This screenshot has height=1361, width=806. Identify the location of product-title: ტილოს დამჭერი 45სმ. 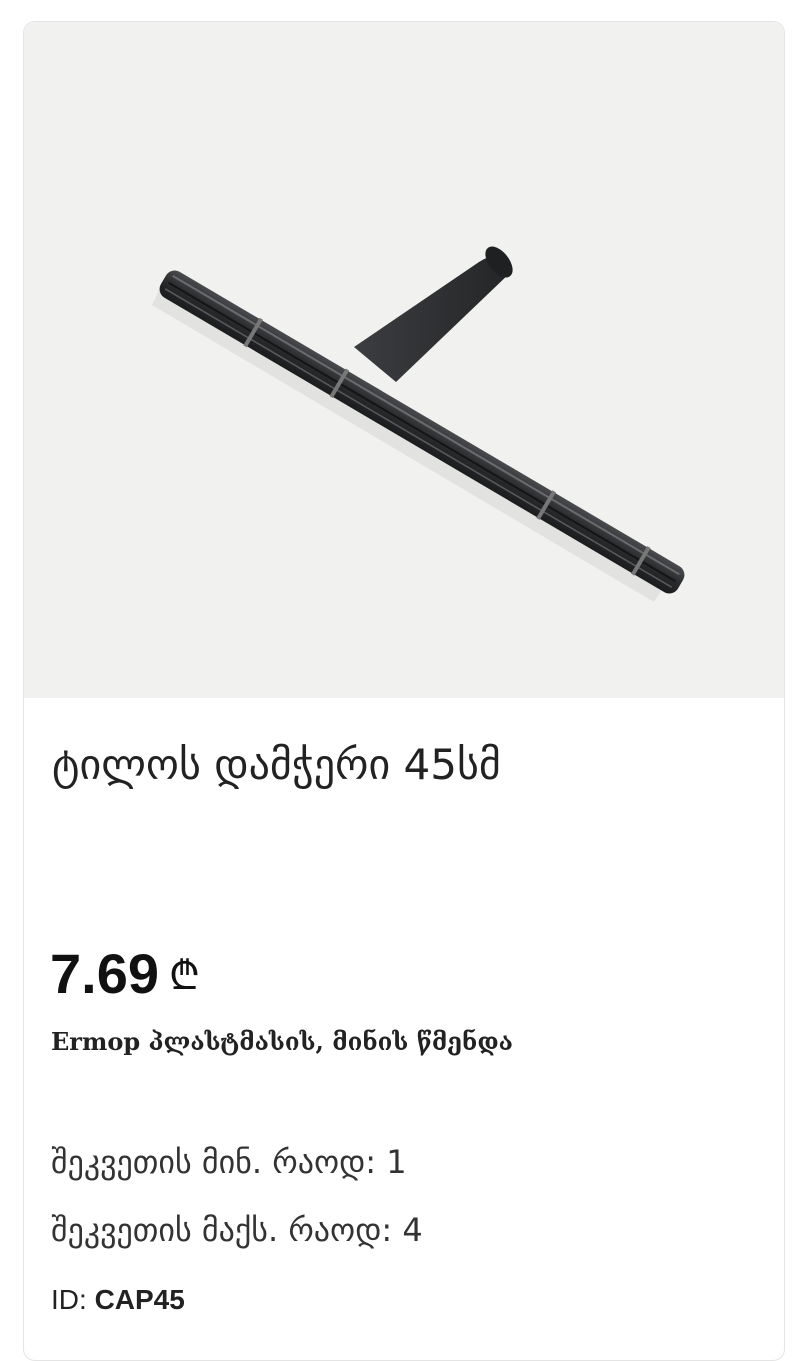
(276, 765).